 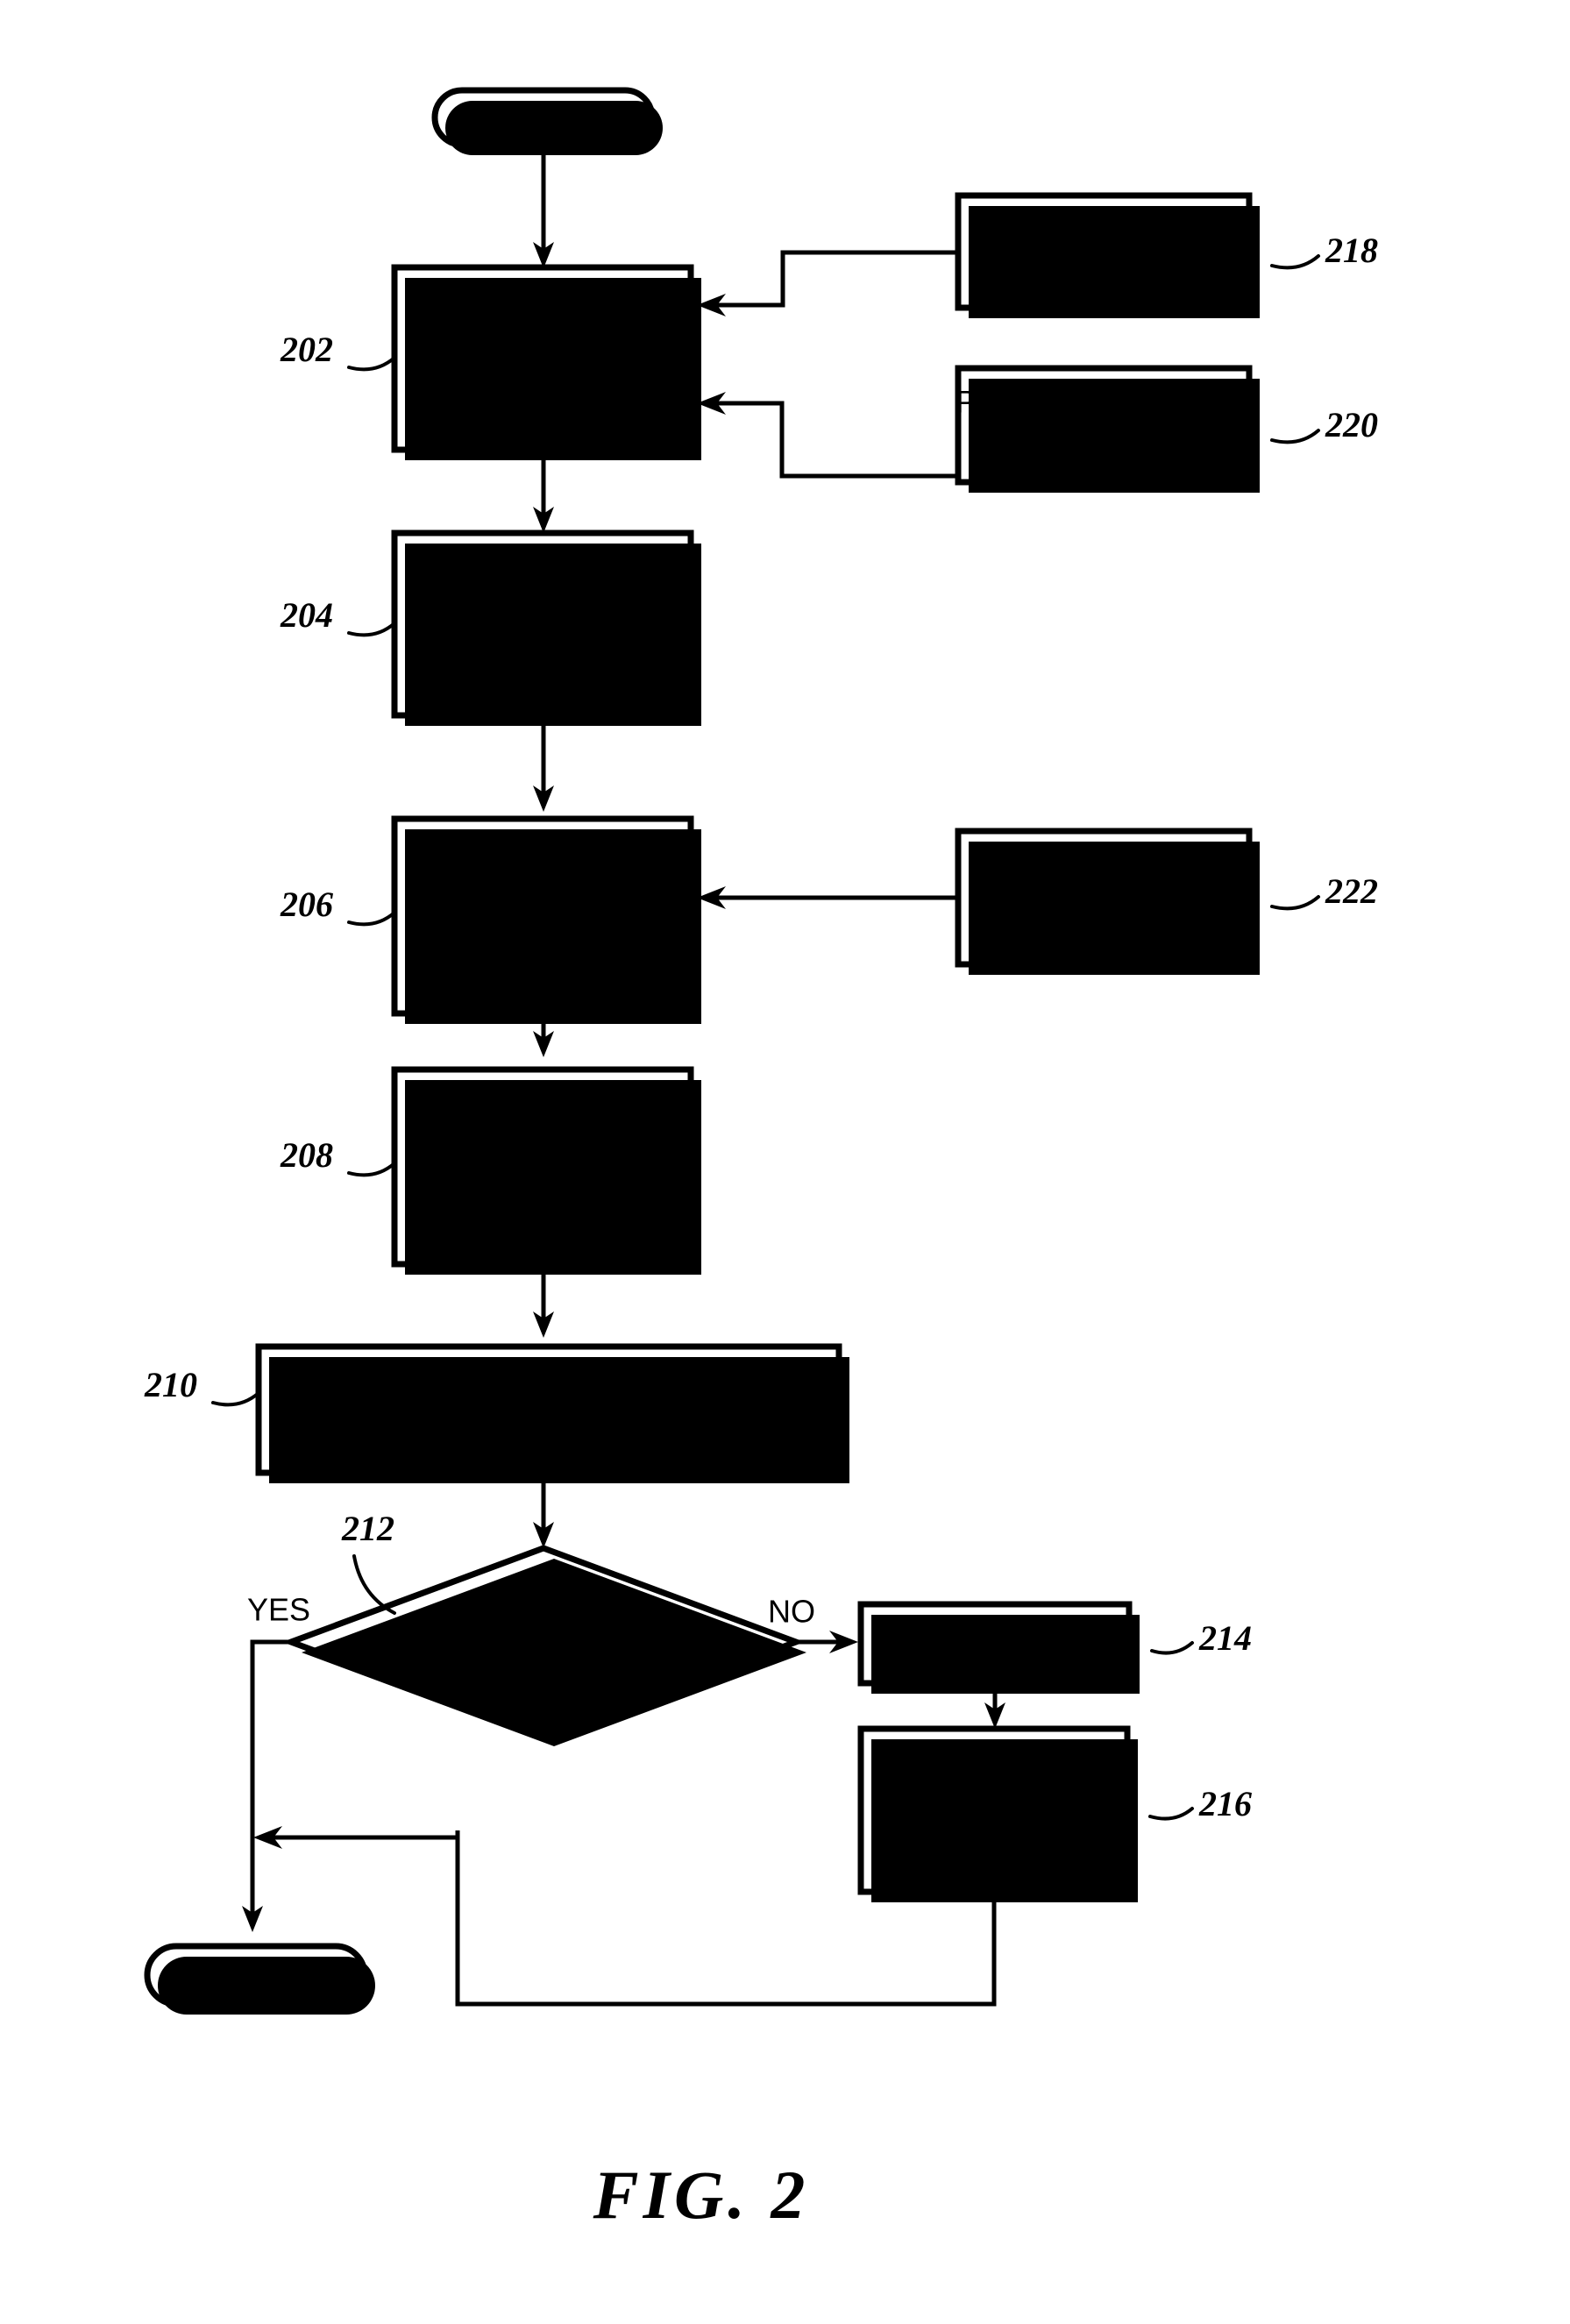 I want to click on node-208-line-1: PARSE, so click(x=543, y=1113).